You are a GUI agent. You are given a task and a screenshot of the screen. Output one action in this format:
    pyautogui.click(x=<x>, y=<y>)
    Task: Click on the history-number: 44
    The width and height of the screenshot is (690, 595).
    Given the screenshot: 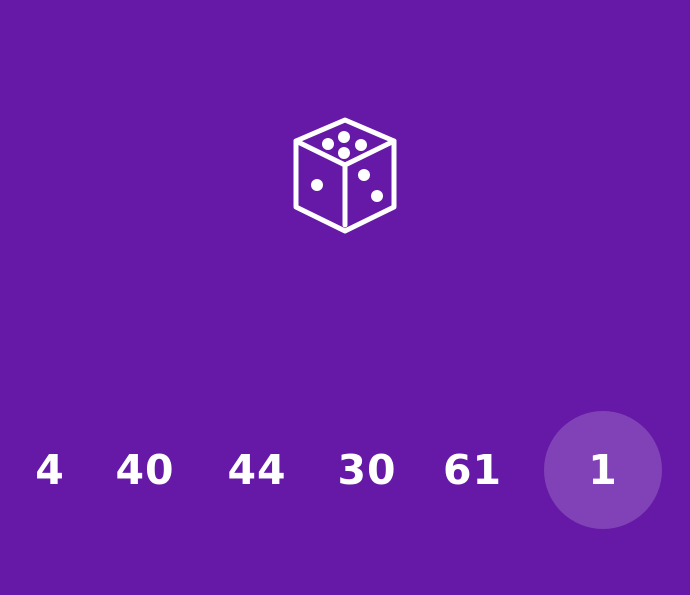 What is the action you would take?
    pyautogui.click(x=257, y=470)
    